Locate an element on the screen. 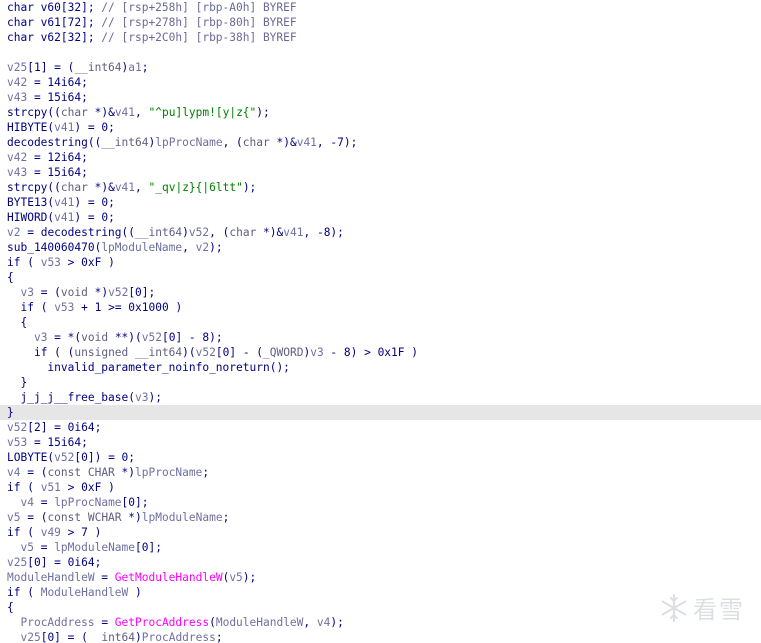  code-line: invalid_parameter_noinfo_noreturn(); is located at coordinates (380, 367).